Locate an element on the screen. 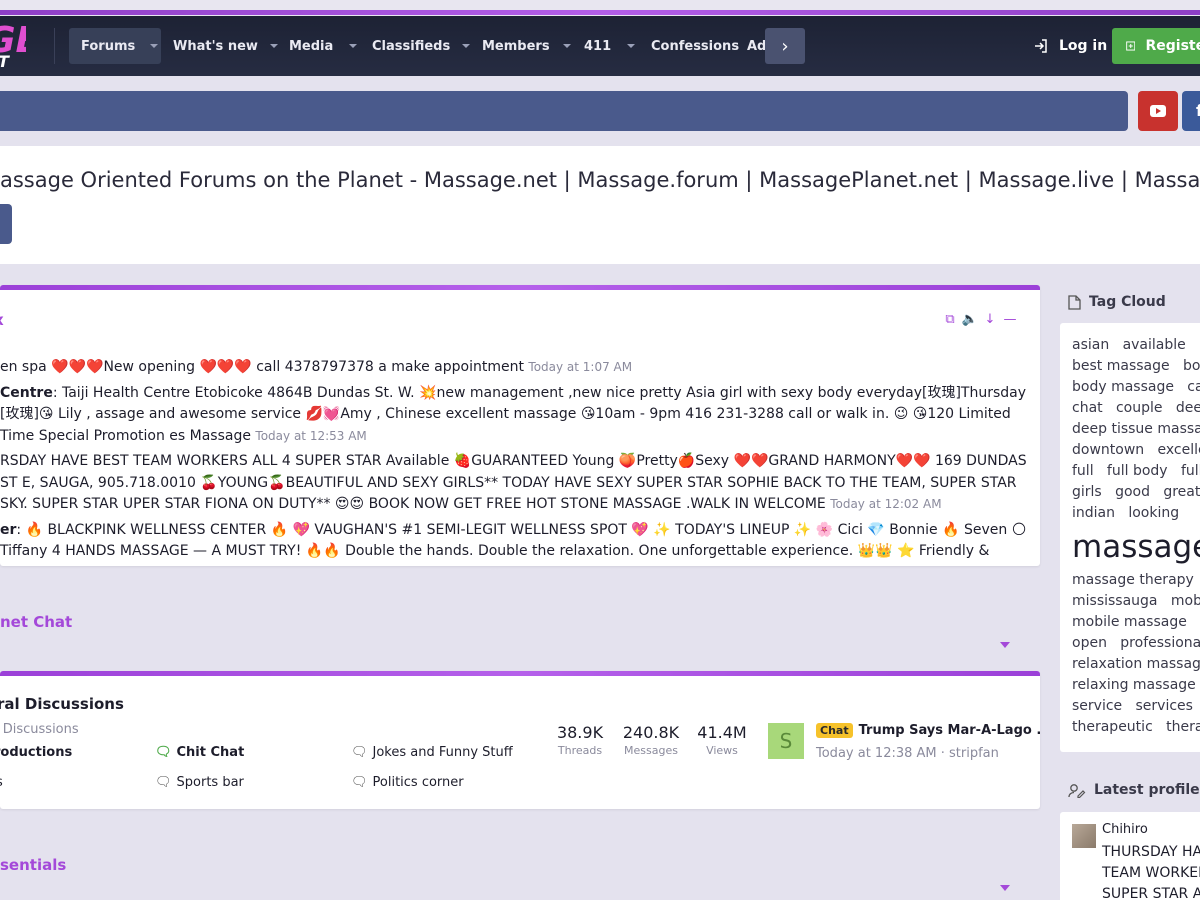 The width and height of the screenshot is (1200, 900). subforum-label: roductions is located at coordinates (36, 752).